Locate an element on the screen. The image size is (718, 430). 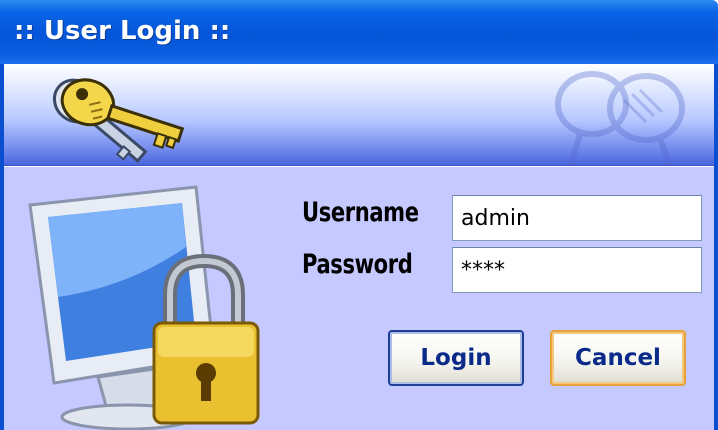
password-input is located at coordinates (577, 270).